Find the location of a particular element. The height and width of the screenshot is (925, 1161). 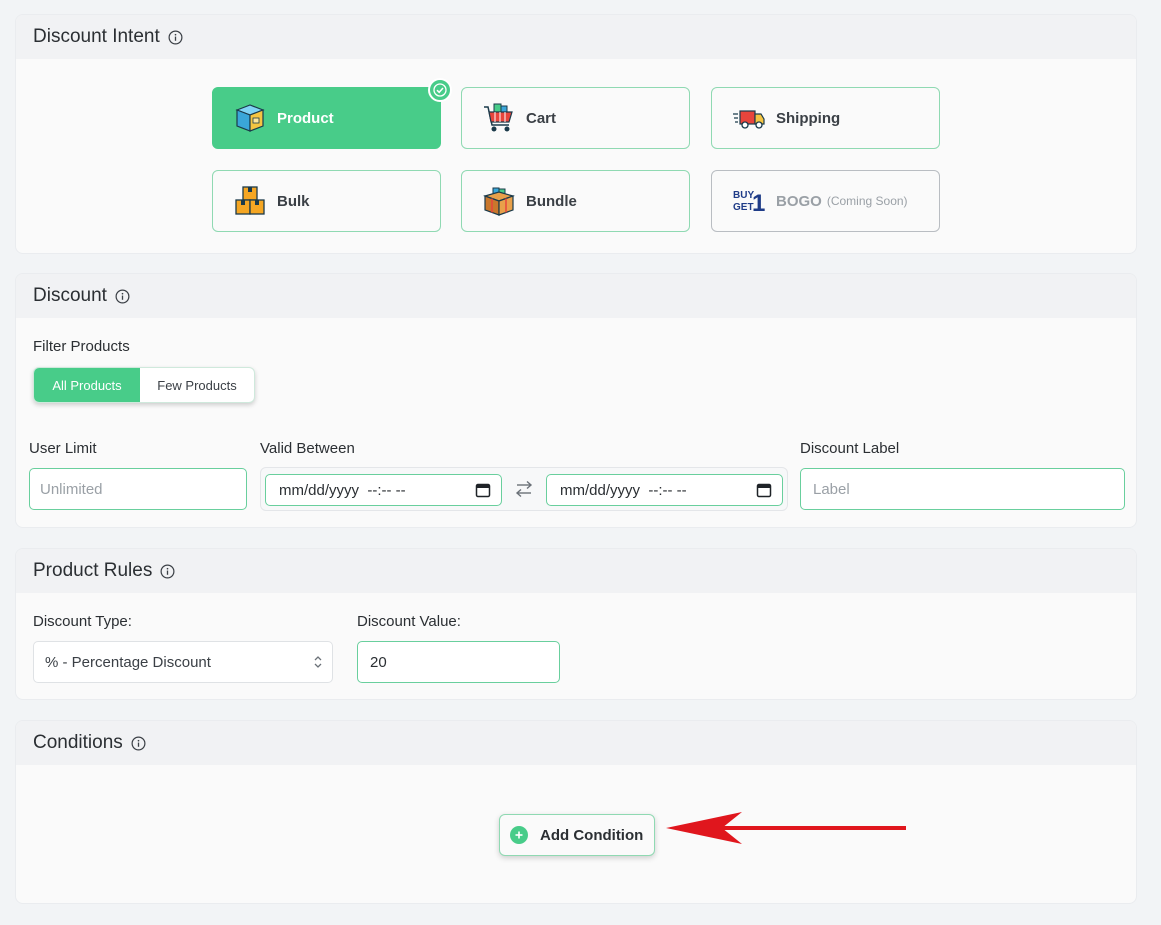

intent-tile-label: Bulk is located at coordinates (293, 201).